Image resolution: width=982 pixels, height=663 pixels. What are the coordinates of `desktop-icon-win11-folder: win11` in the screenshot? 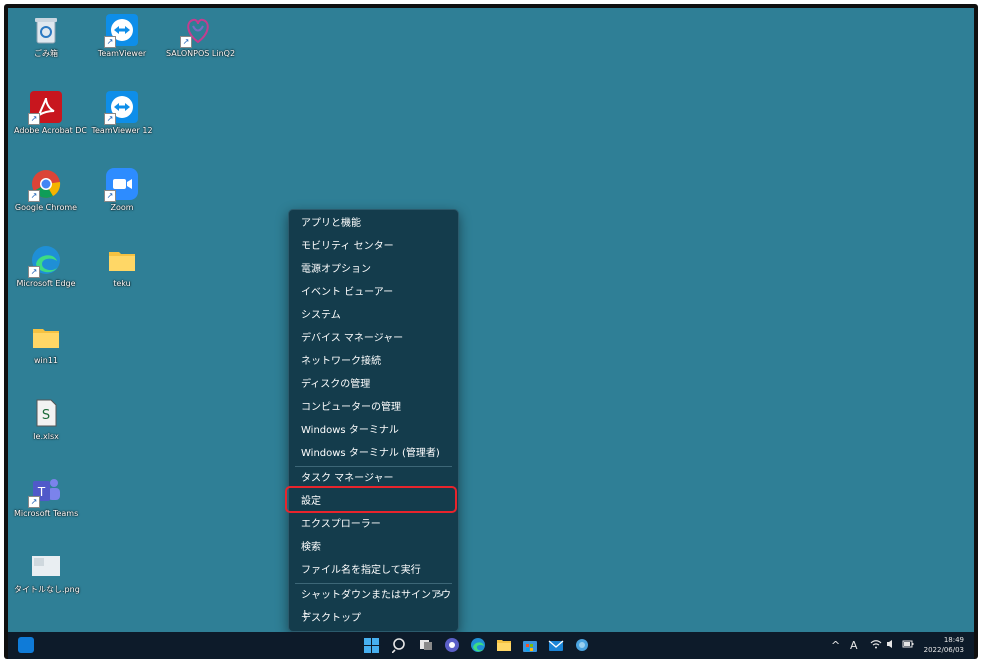 It's located at (46, 343).